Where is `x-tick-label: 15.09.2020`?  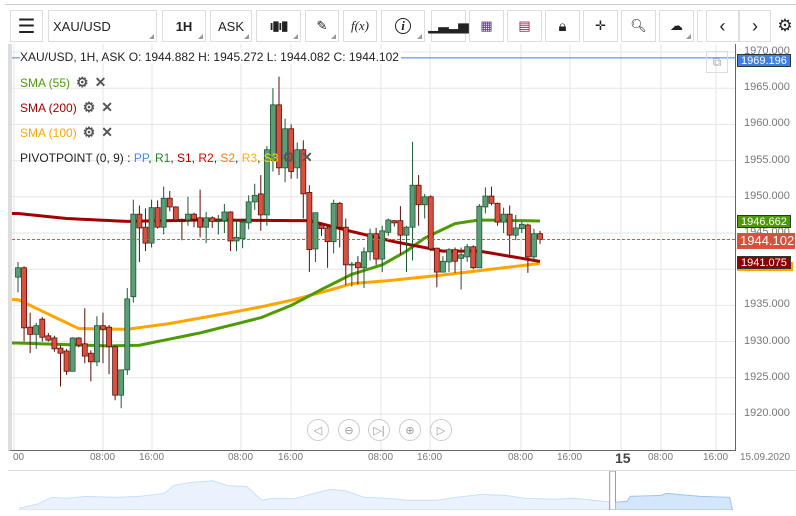
x-tick-label: 15.09.2020 is located at coordinates (765, 457).